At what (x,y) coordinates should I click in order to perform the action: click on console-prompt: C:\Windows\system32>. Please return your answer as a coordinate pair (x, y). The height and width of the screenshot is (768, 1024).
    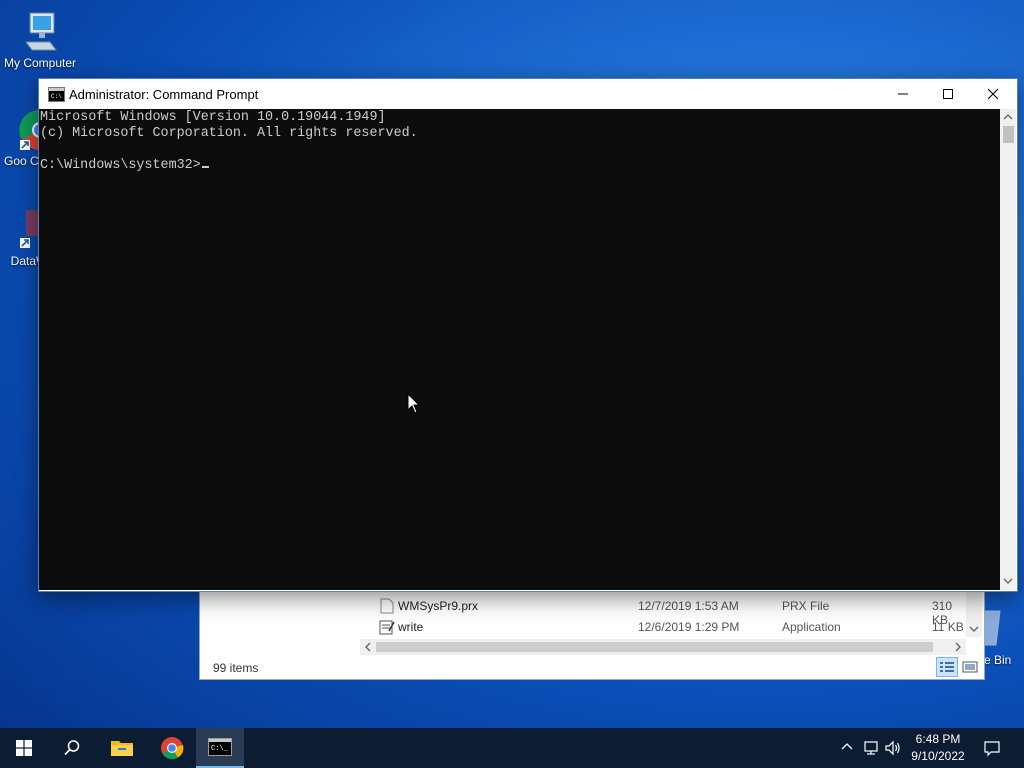
    Looking at the image, I should click on (120, 165).